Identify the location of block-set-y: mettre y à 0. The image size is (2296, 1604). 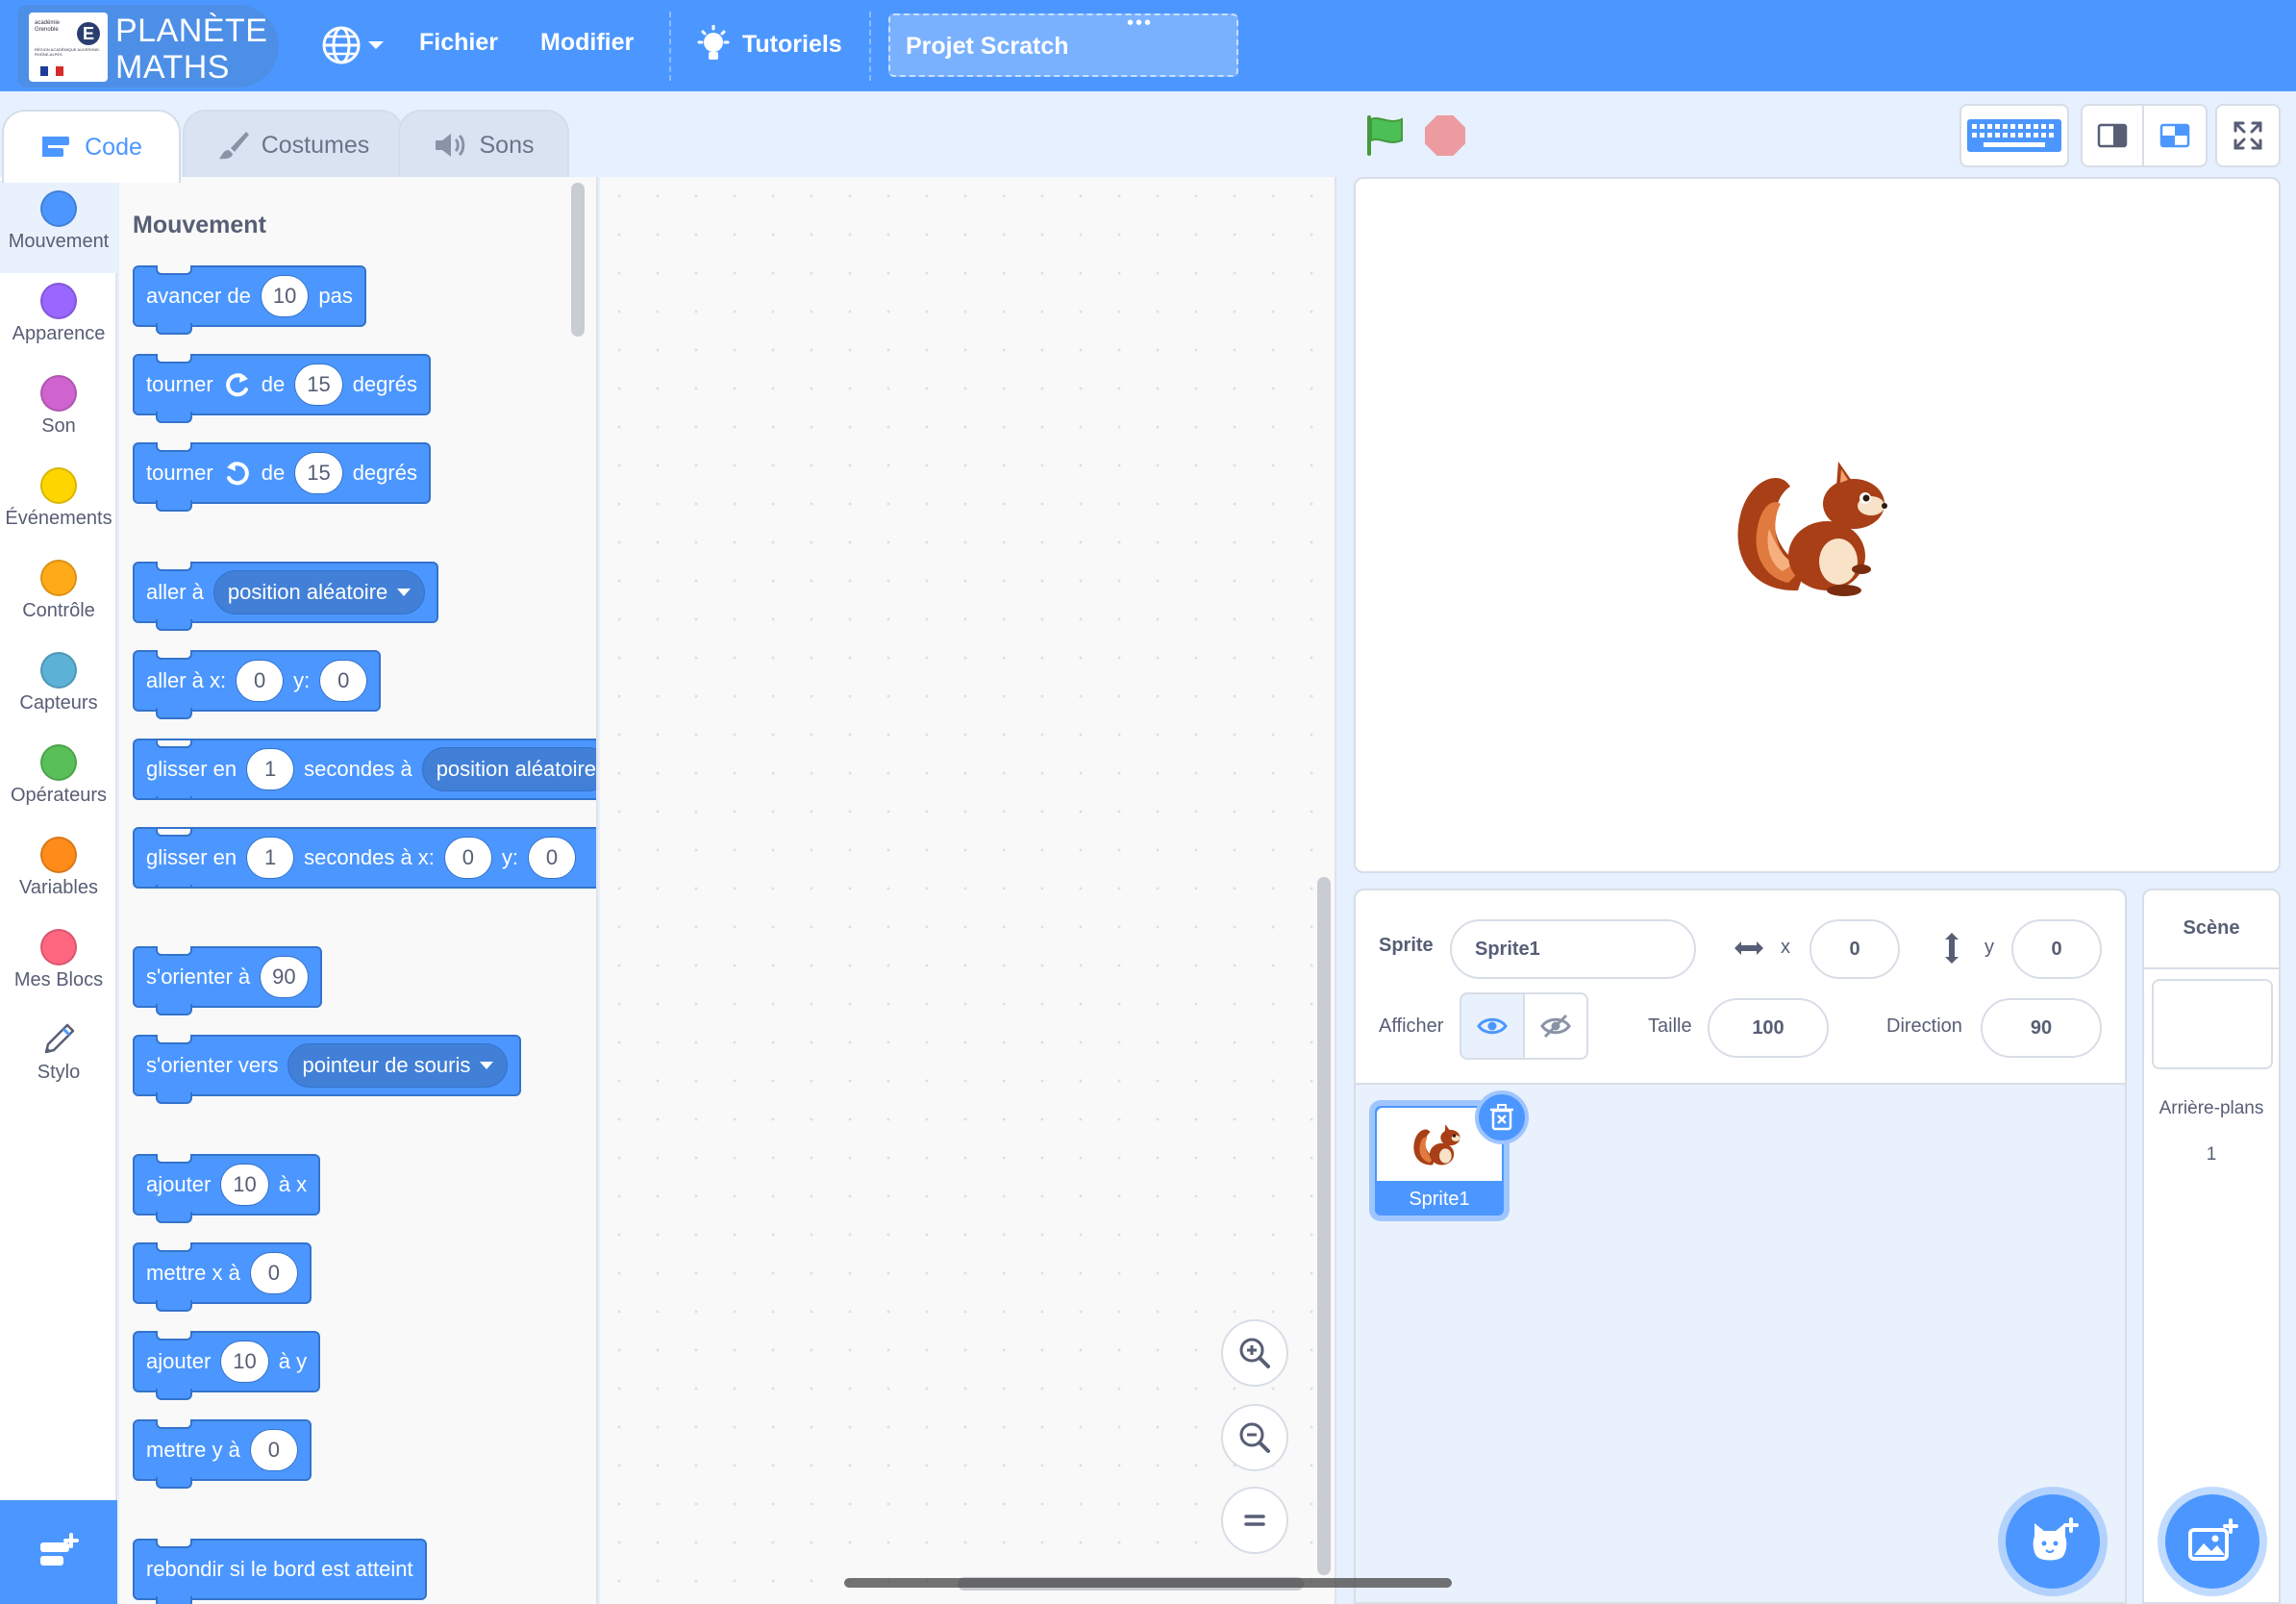
(222, 1454).